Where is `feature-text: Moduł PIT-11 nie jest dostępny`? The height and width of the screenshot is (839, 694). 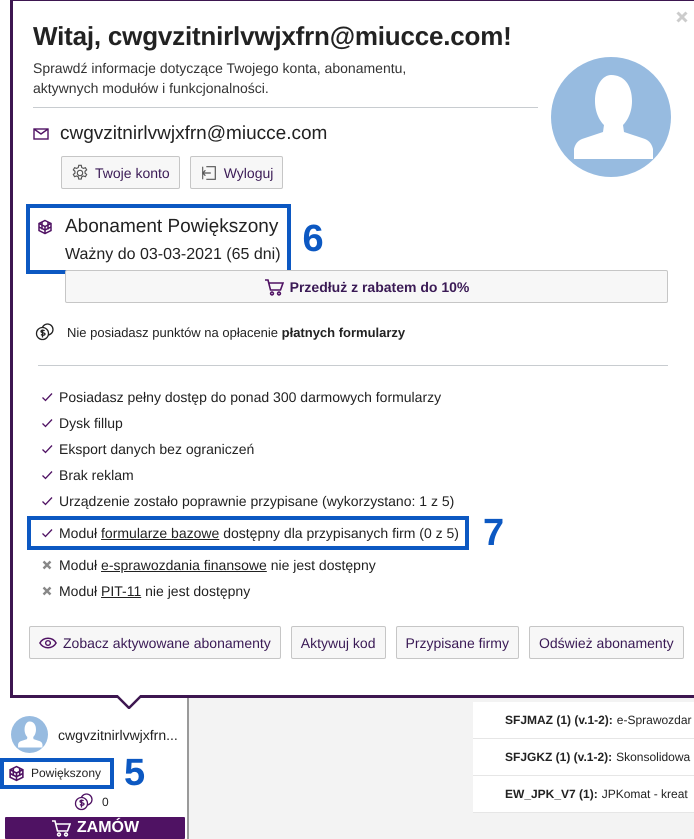
feature-text: Moduł PIT-11 nie jest dostępny is located at coordinates (154, 591).